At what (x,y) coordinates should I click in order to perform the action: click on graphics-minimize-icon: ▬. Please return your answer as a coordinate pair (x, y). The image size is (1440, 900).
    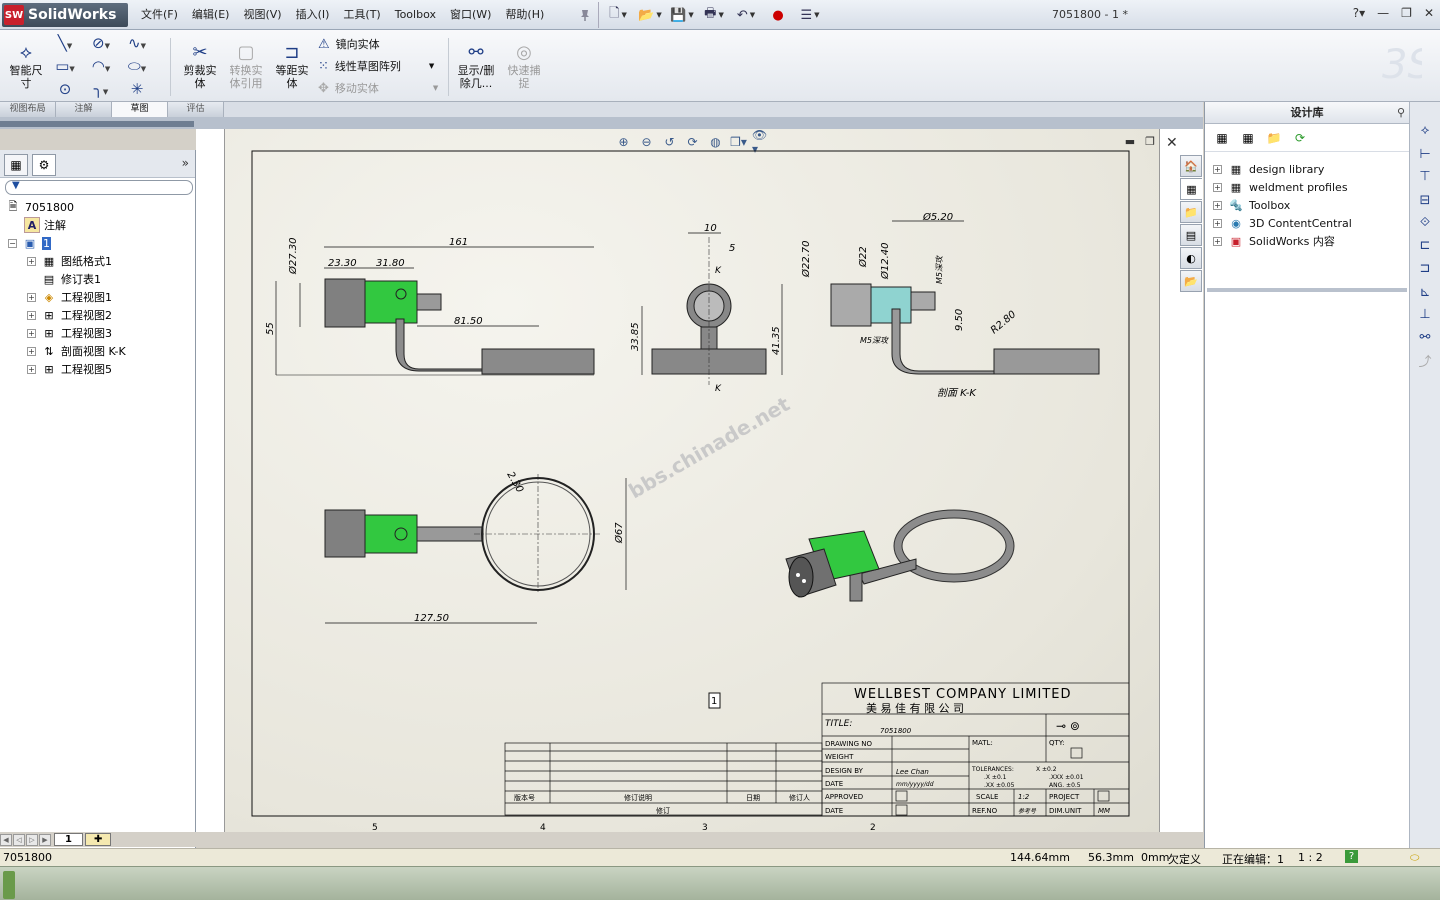
    Looking at the image, I should click on (1130, 141).